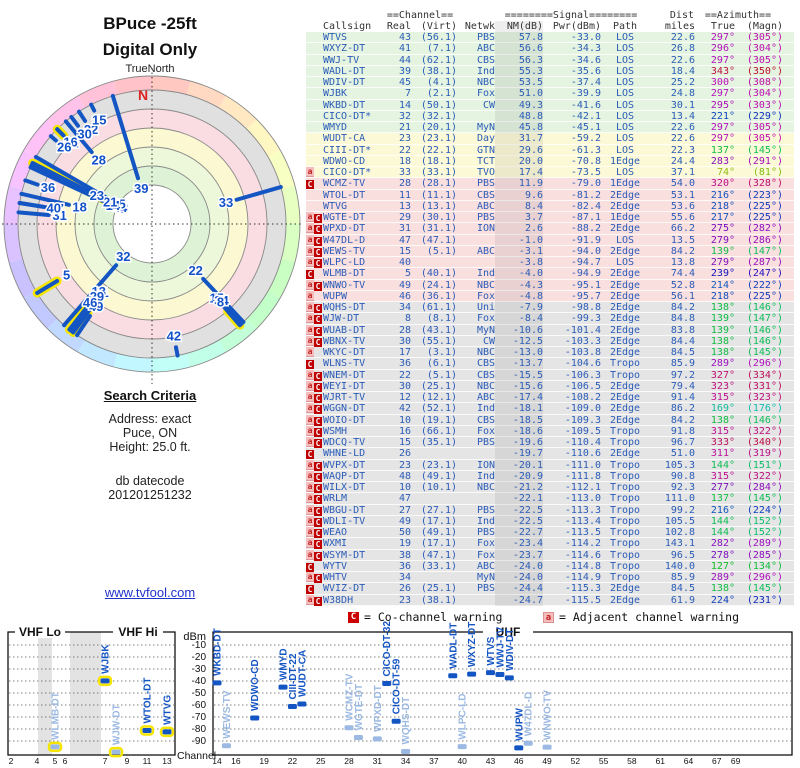 This screenshot has width=800, height=768. What do you see at coordinates (404, 172) in the screenshot?
I see `cell-real-channel: 33` at bounding box center [404, 172].